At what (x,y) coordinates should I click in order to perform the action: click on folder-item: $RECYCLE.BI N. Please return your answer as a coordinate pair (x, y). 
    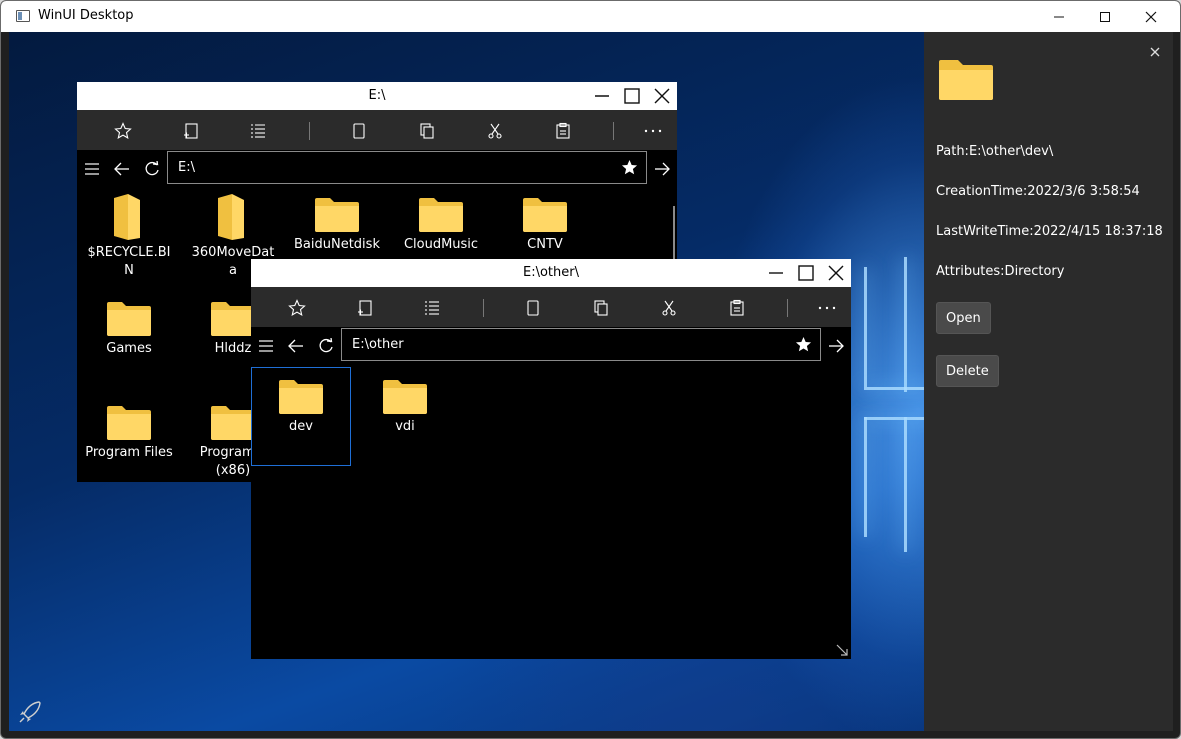
    Looking at the image, I should click on (129, 236).